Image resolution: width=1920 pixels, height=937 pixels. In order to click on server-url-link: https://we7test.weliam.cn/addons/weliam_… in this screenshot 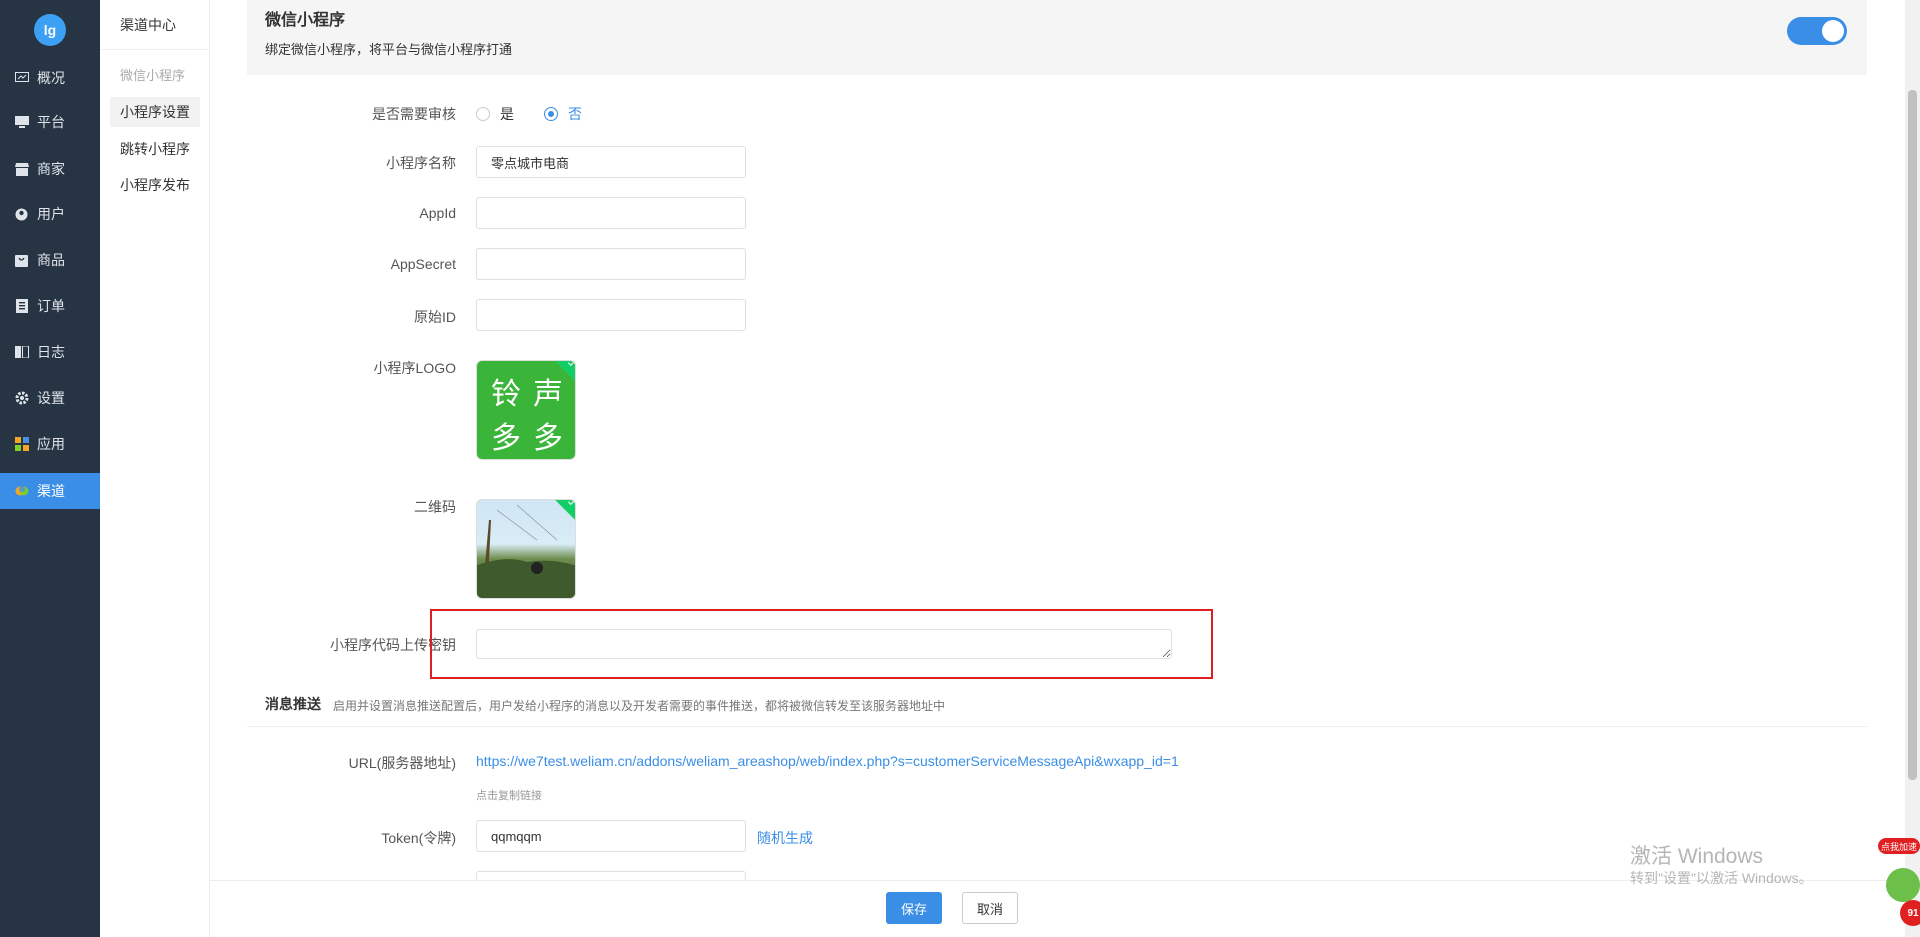, I will do `click(827, 761)`.